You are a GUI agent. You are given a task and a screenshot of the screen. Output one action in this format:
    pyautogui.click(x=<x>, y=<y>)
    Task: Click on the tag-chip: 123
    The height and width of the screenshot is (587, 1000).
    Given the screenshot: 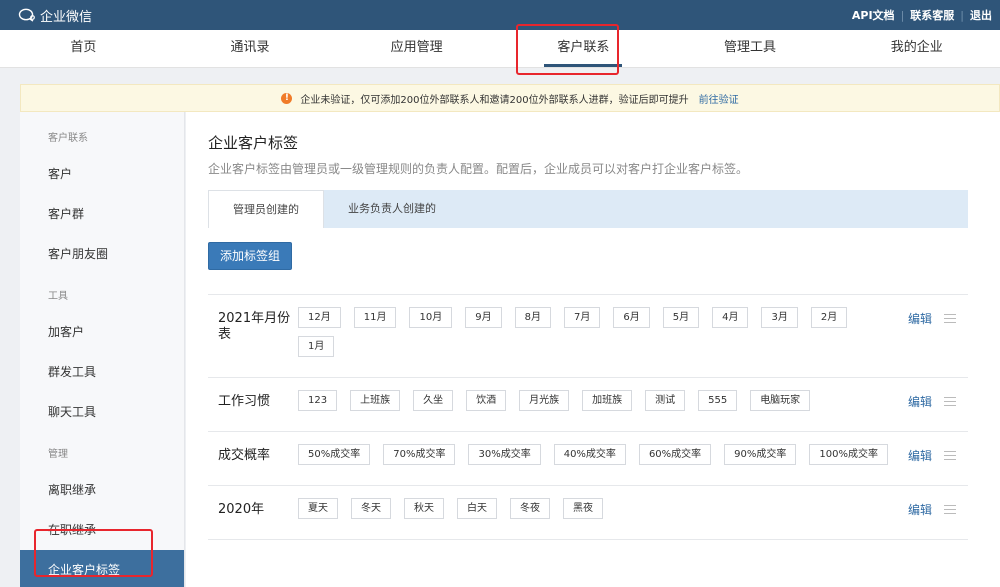 What is the action you would take?
    pyautogui.click(x=318, y=400)
    